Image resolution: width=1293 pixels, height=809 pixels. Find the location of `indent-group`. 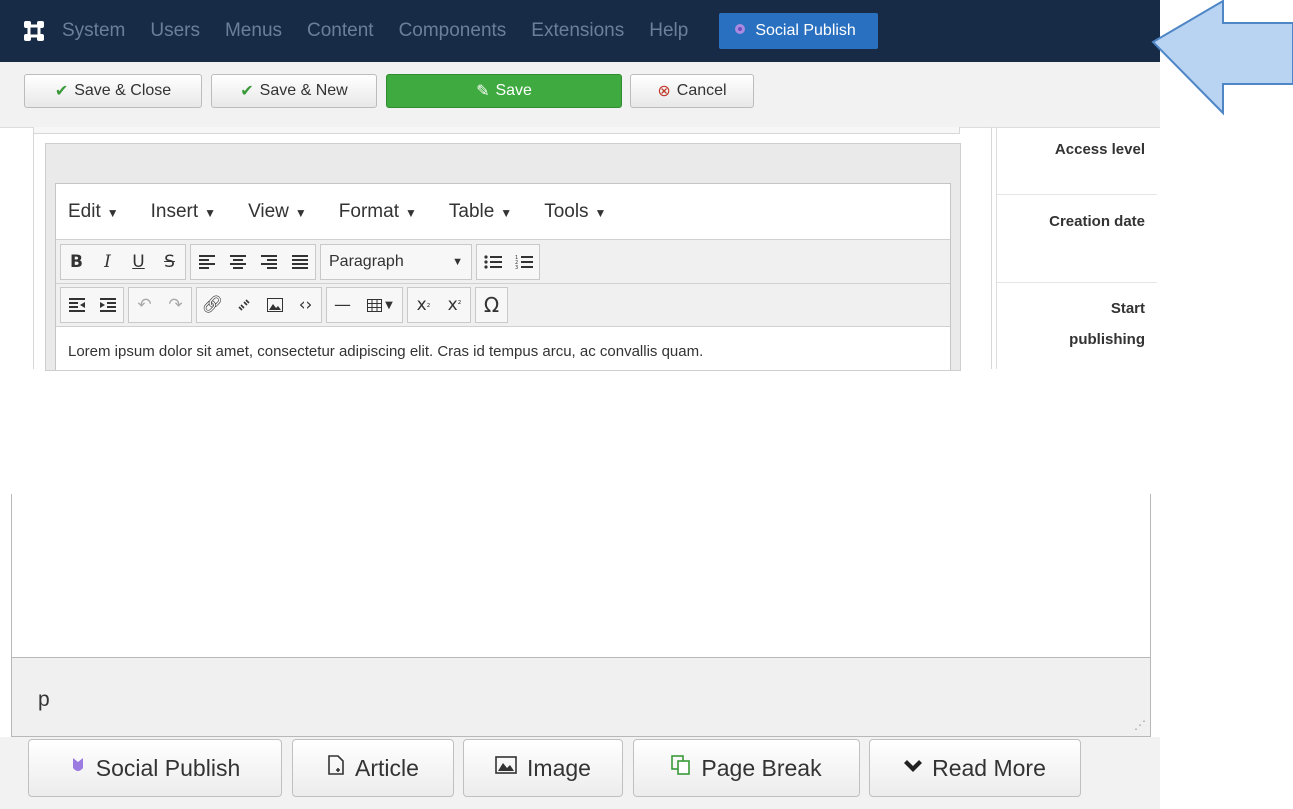

indent-group is located at coordinates (92, 305).